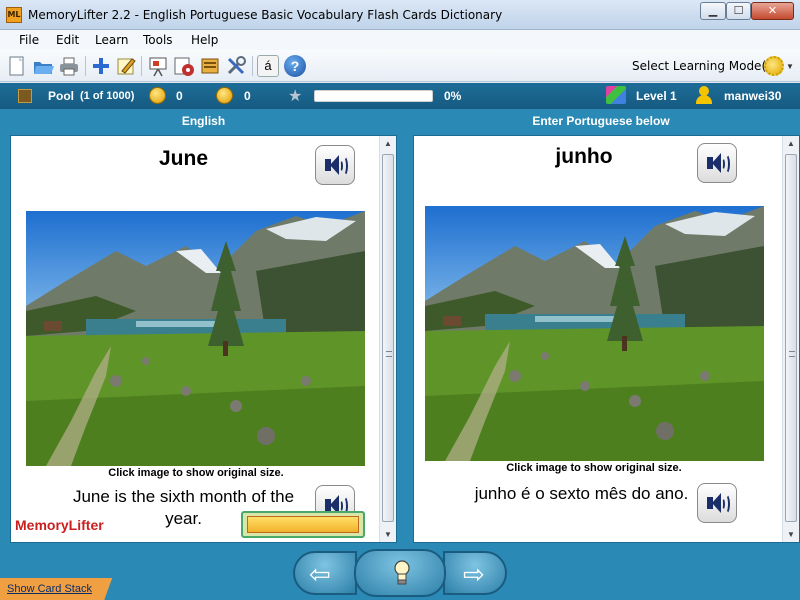  I want to click on menu-bar: File Edit Learn Tools Help, so click(400, 40).